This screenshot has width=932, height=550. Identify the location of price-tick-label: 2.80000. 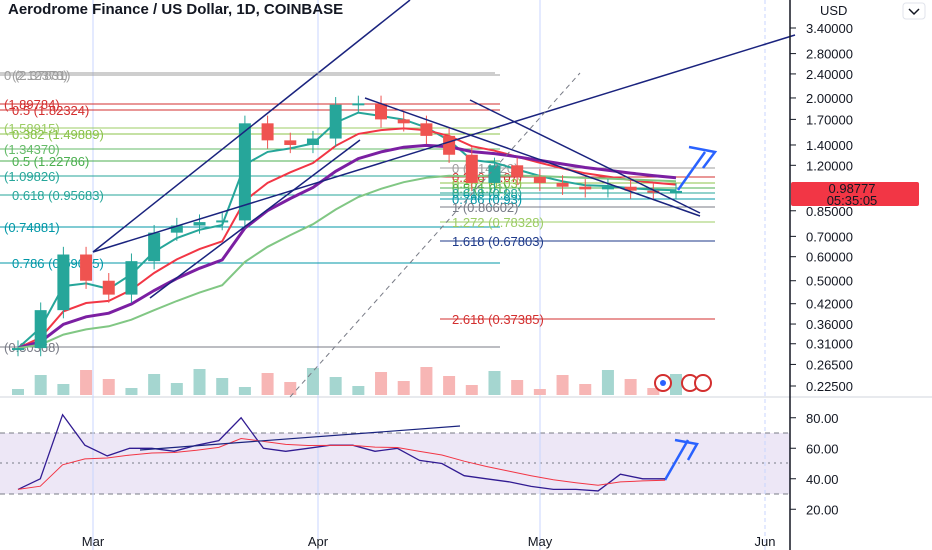
(829, 54).